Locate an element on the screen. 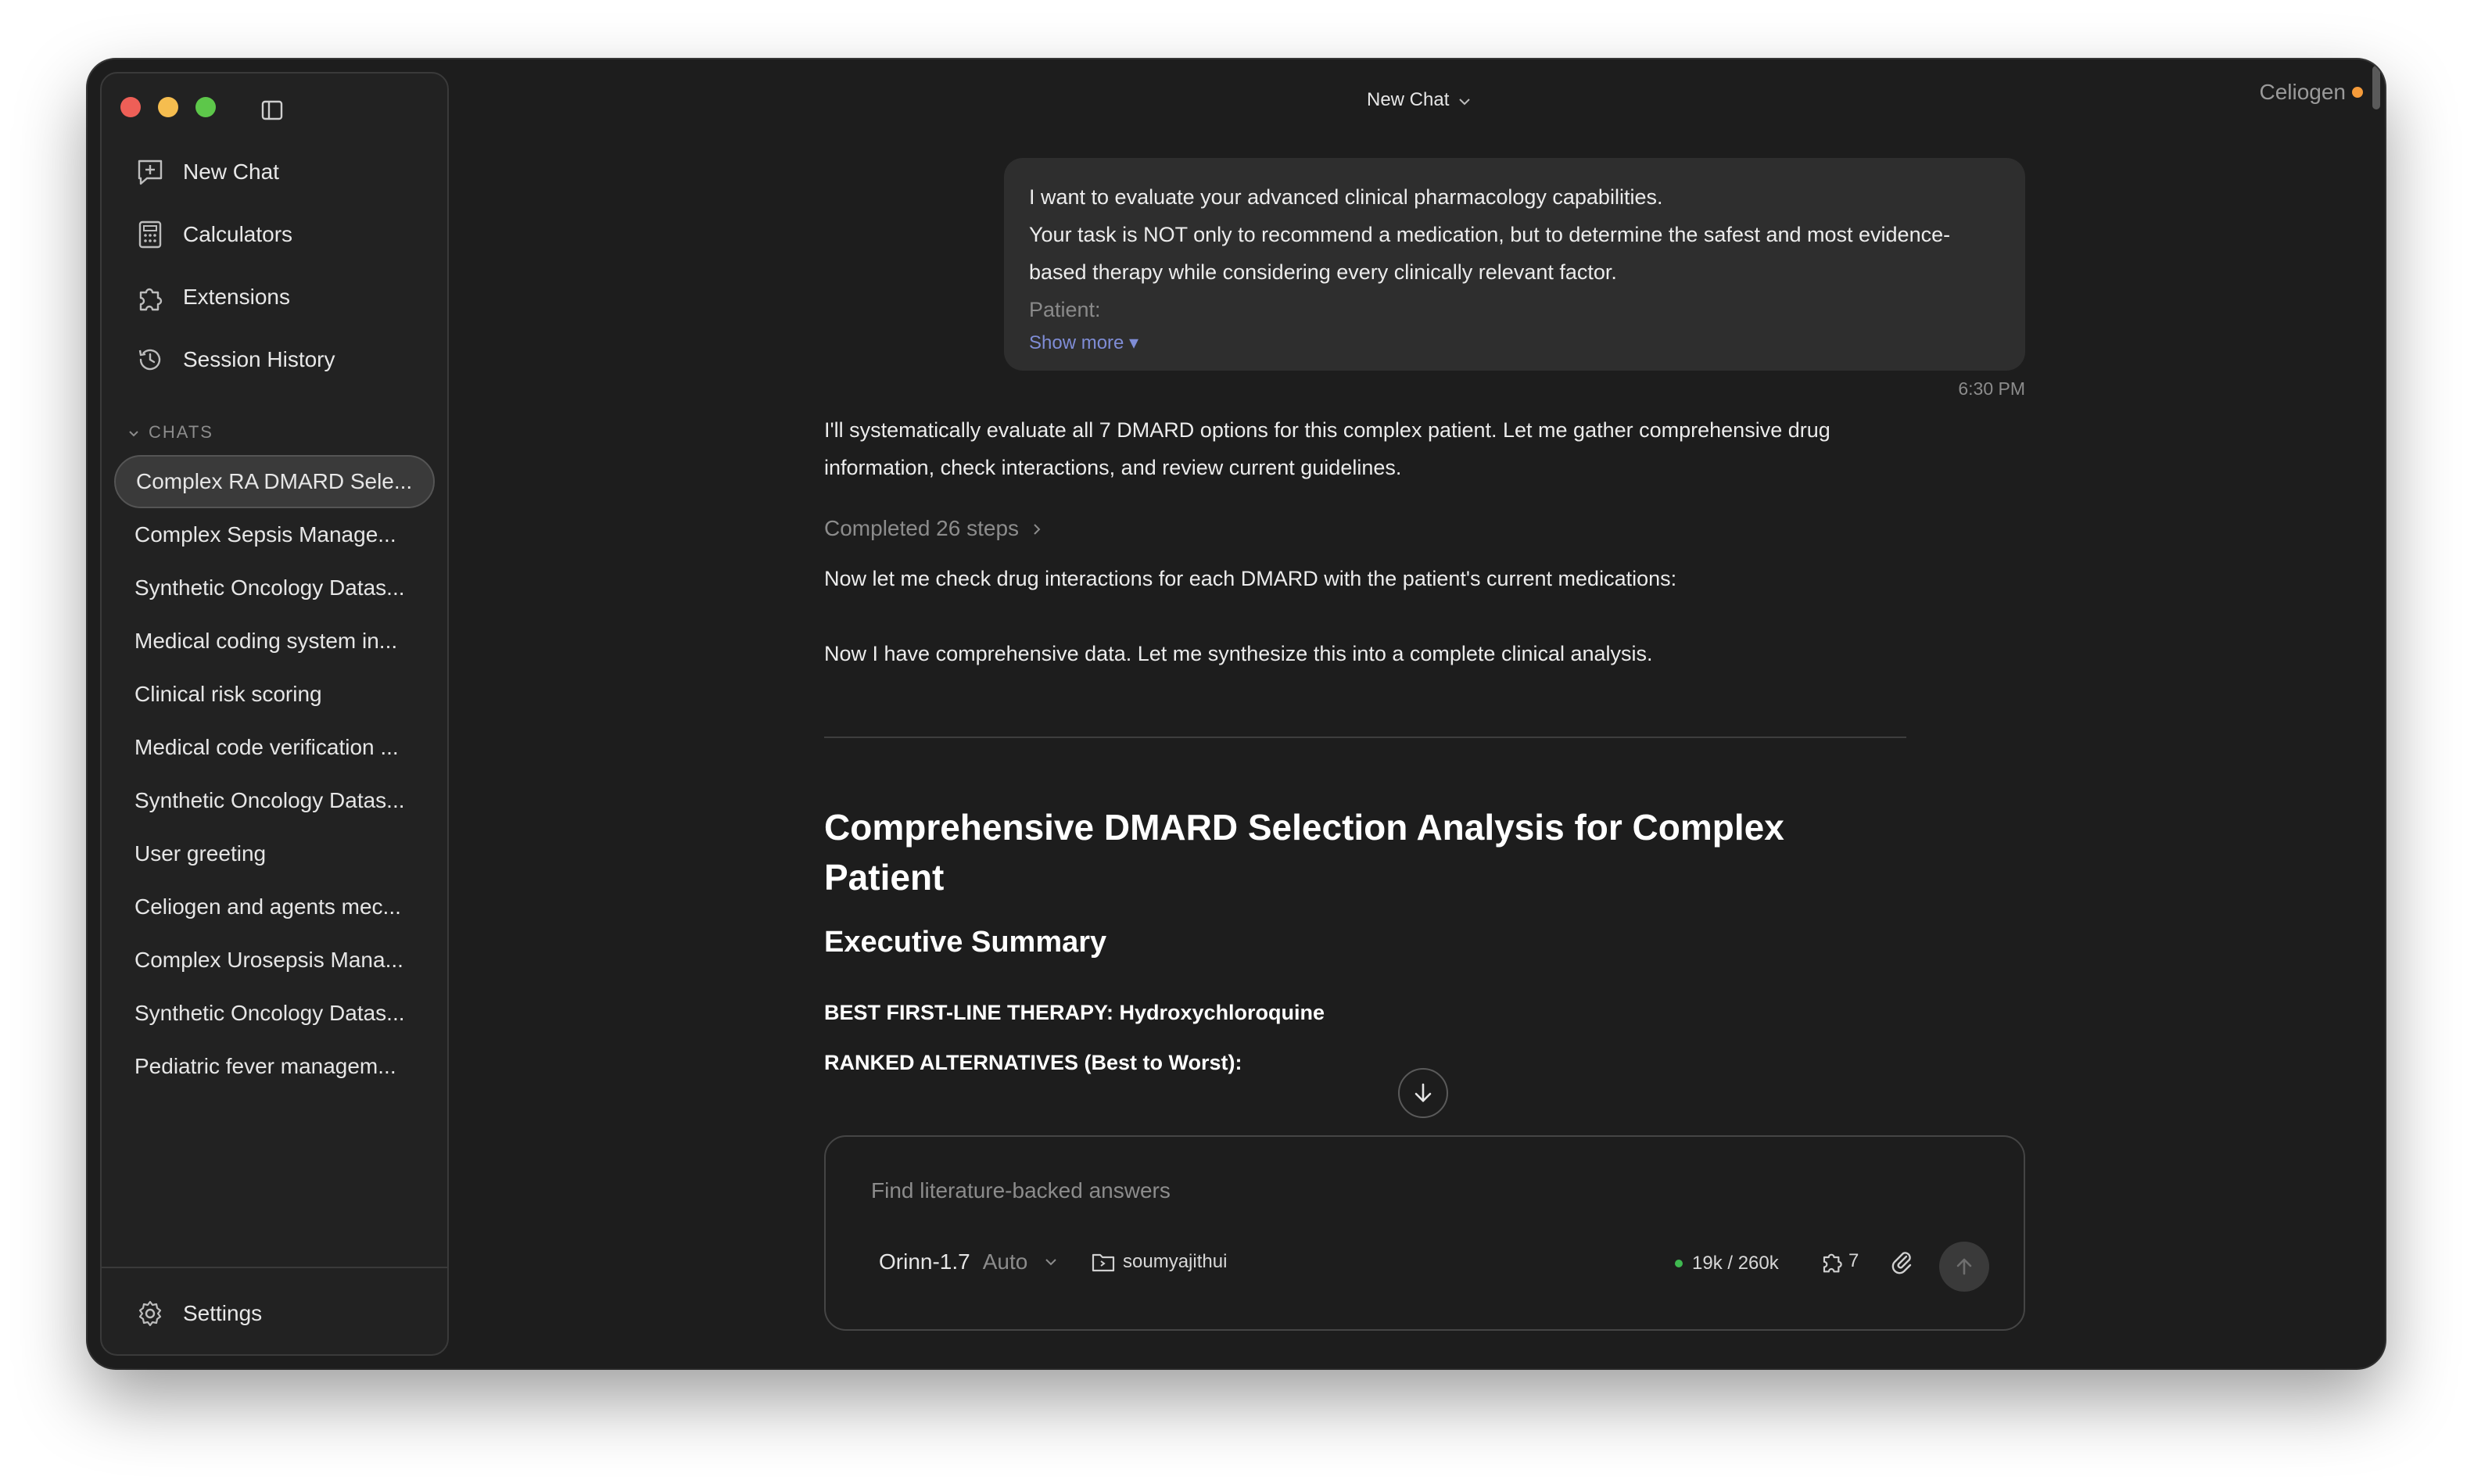 This screenshot has height=1484, width=2474. message-timestamp: 6:30 PM is located at coordinates (1991, 388).